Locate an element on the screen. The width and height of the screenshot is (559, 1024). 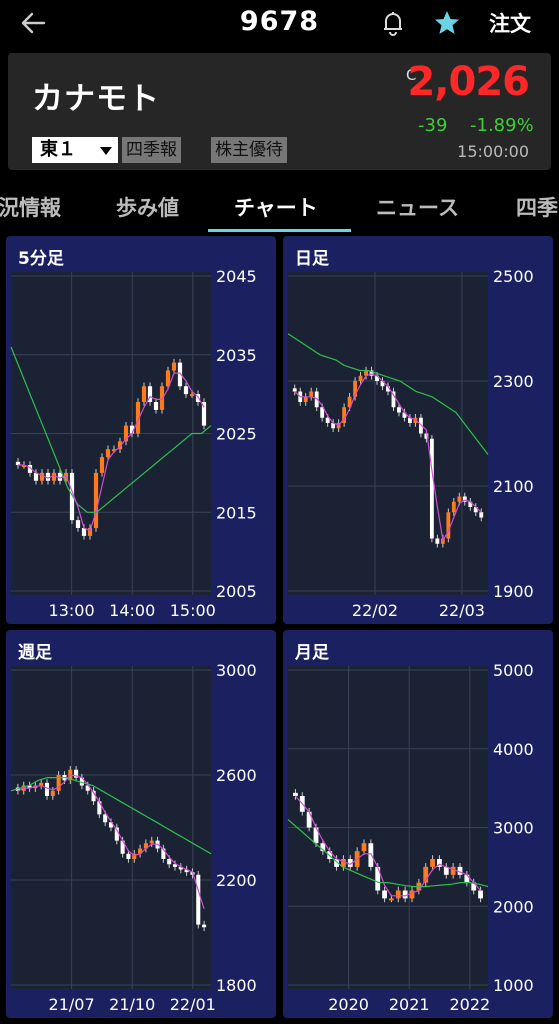
y-tick-label: 2500 is located at coordinates (513, 276).